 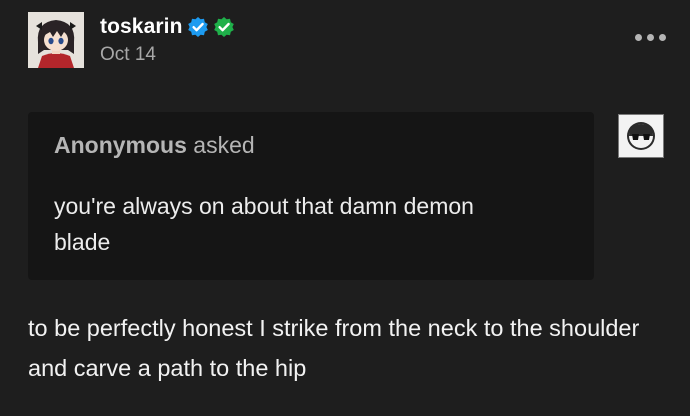 What do you see at coordinates (224, 145) in the screenshot?
I see `asked-label: asked` at bounding box center [224, 145].